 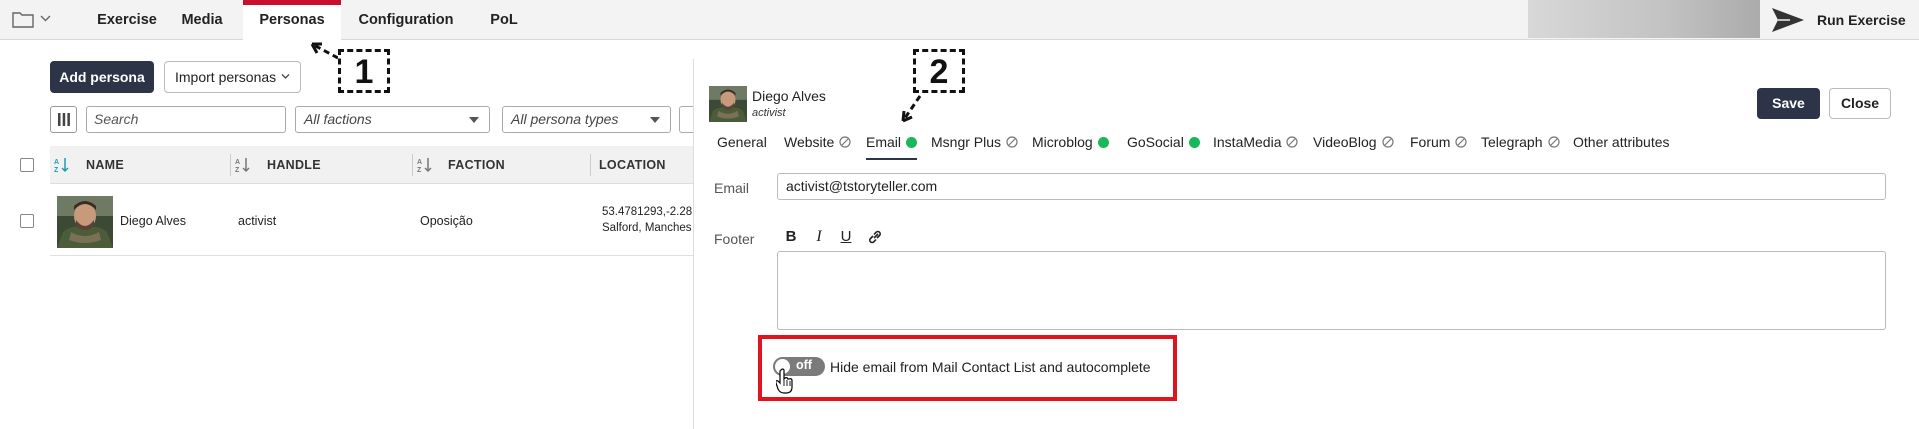 What do you see at coordinates (186, 119) in the screenshot?
I see `search-input: Search` at bounding box center [186, 119].